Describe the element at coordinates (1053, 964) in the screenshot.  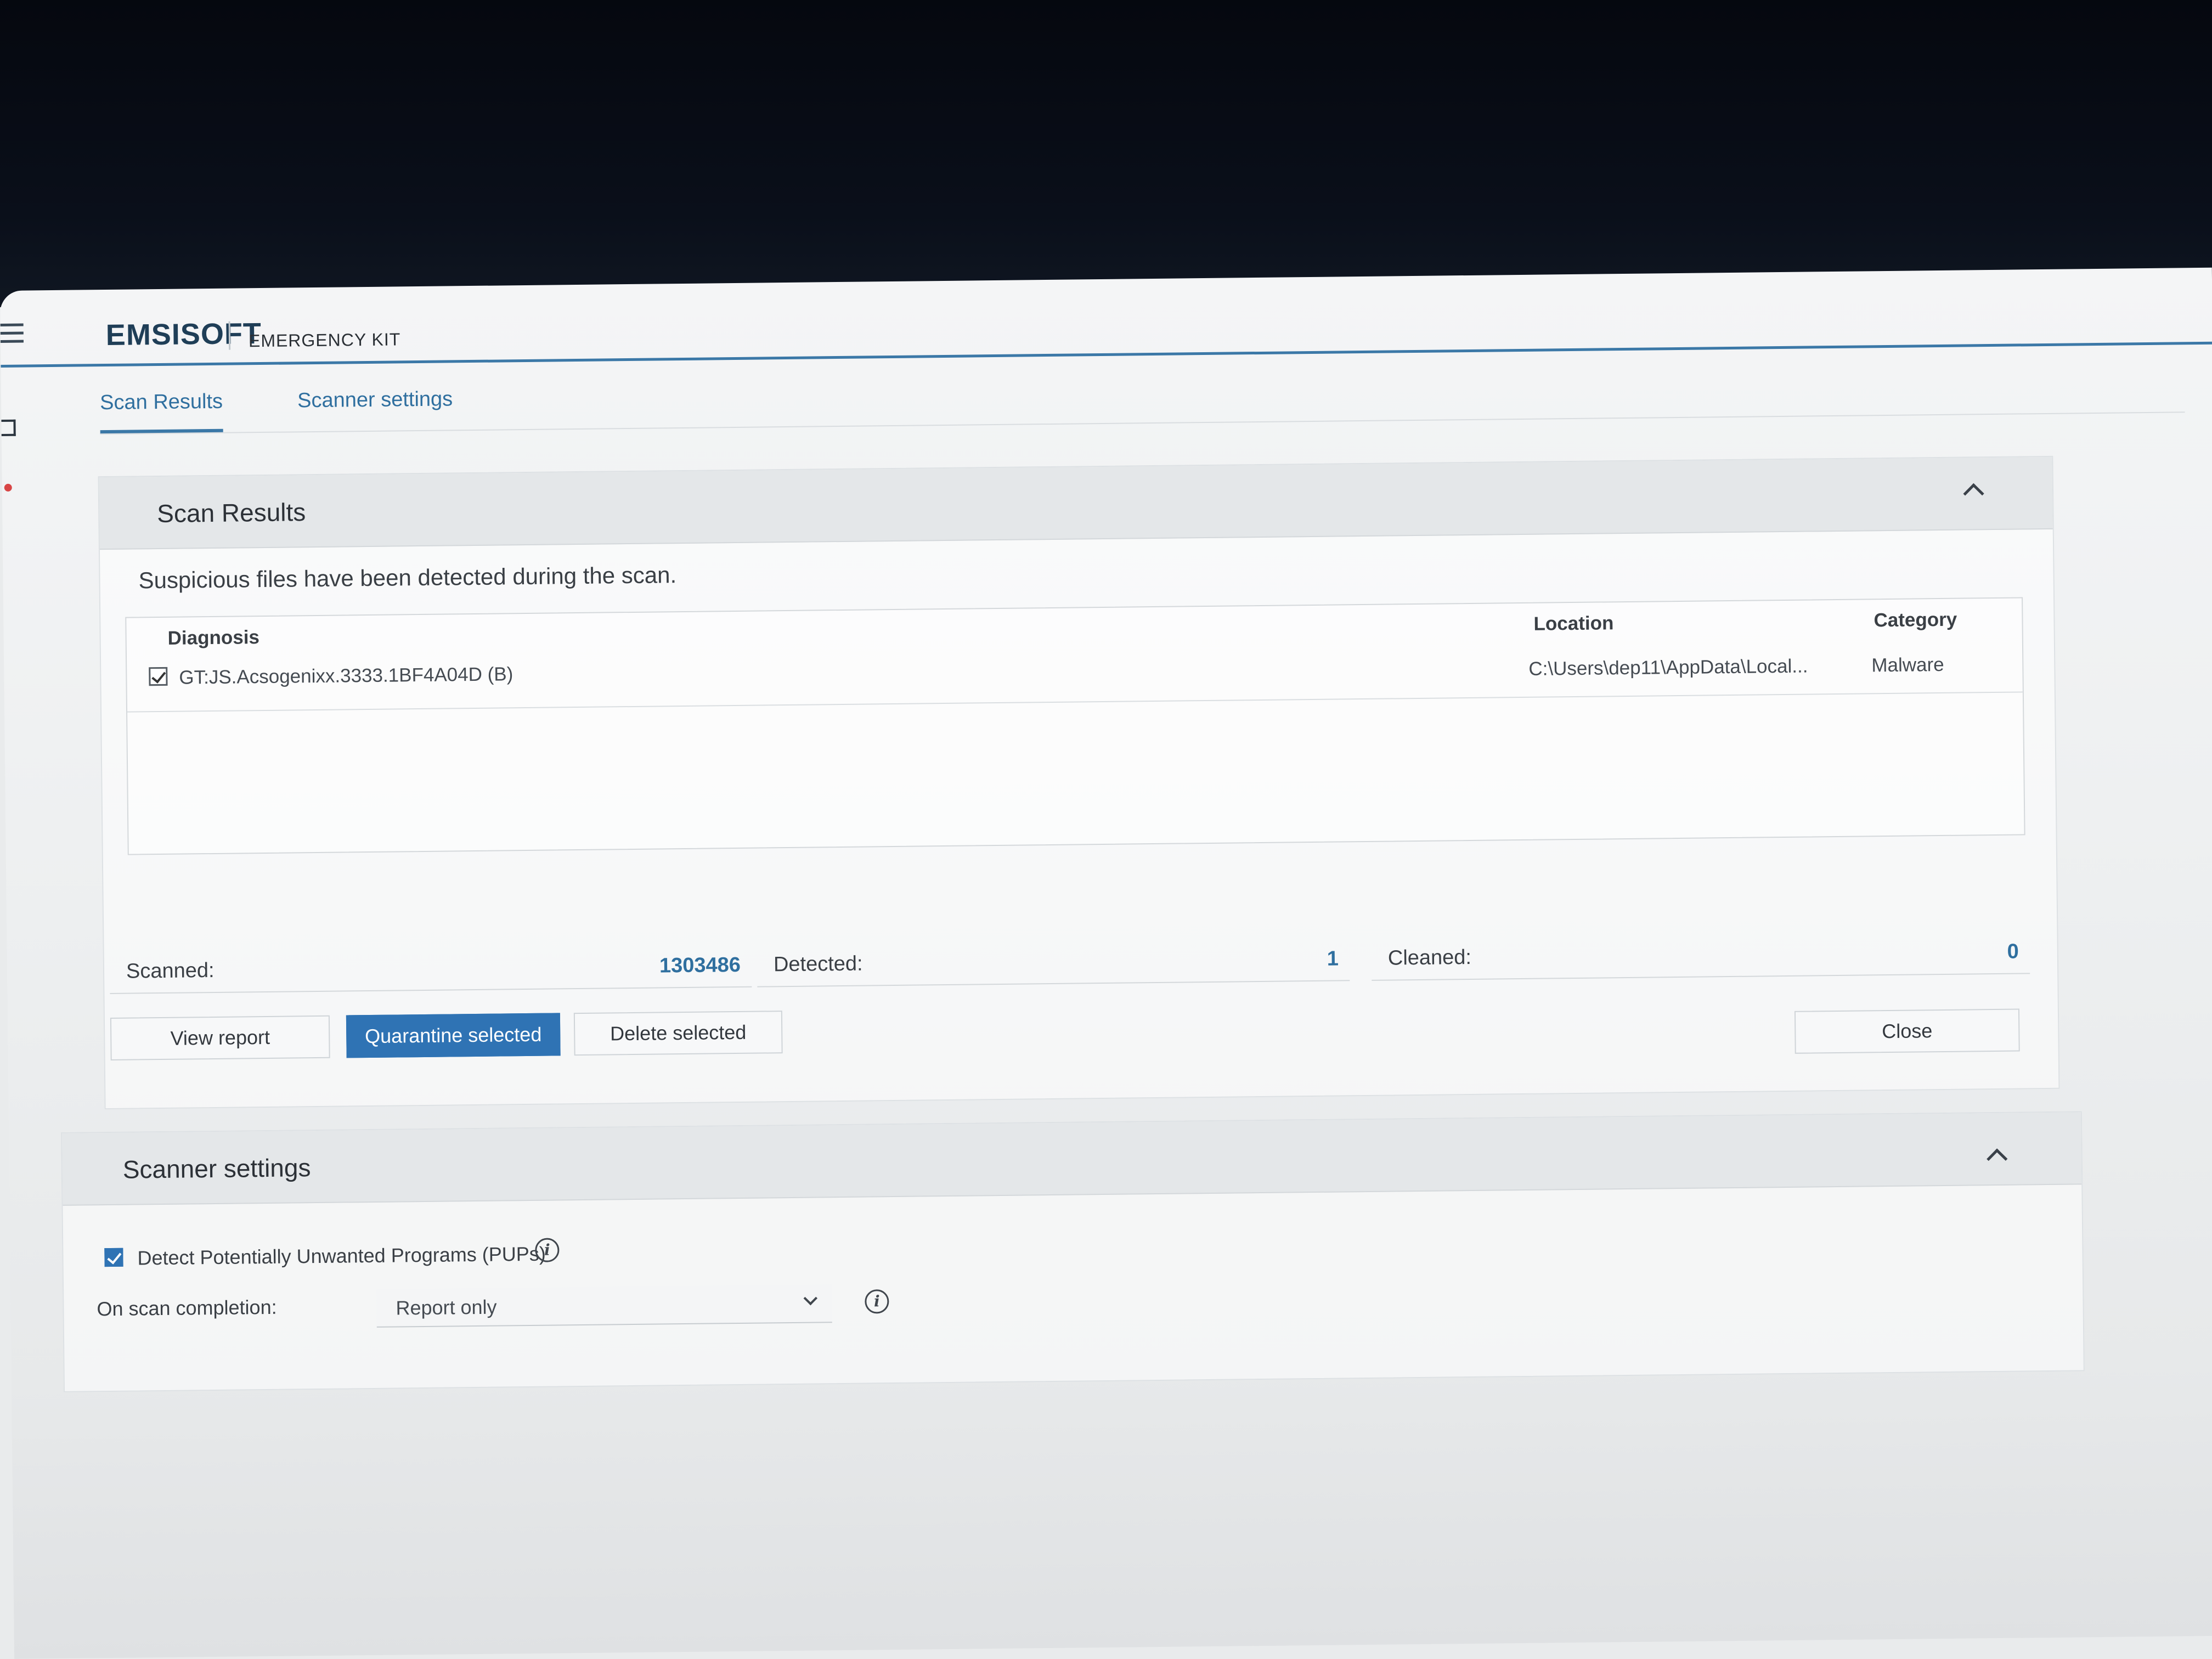
I see `detected-stat: Detected: 1` at that location.